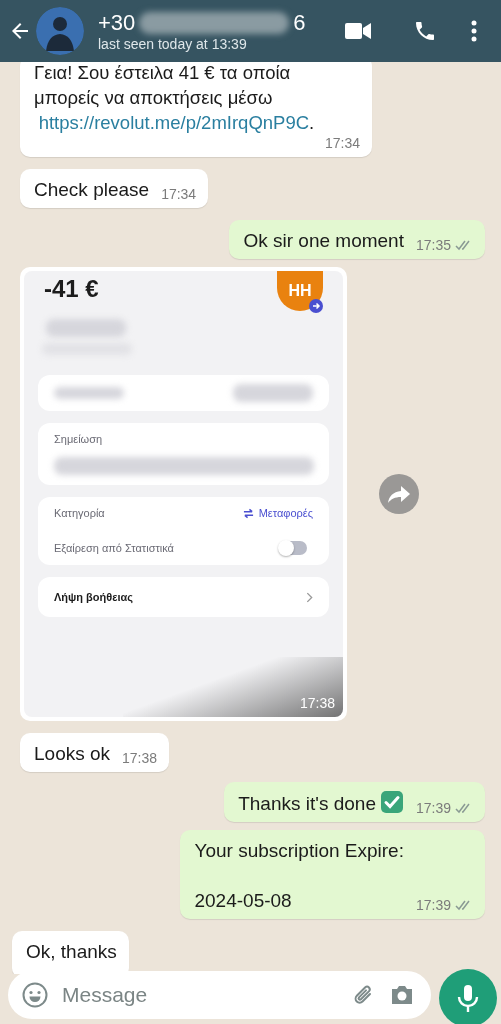 The width and height of the screenshot is (501, 1024). Describe the element at coordinates (474, 31) in the screenshot. I see `more-menu-icon` at that location.